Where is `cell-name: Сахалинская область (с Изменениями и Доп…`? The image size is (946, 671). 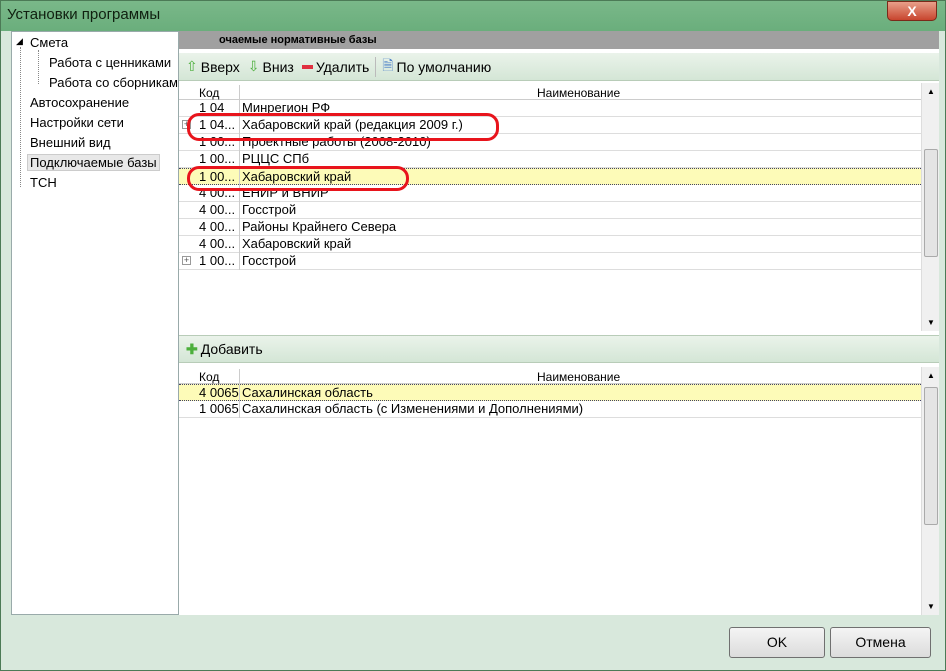 cell-name: Сахалинская область (с Изменениями и Доп… is located at coordinates (413, 408).